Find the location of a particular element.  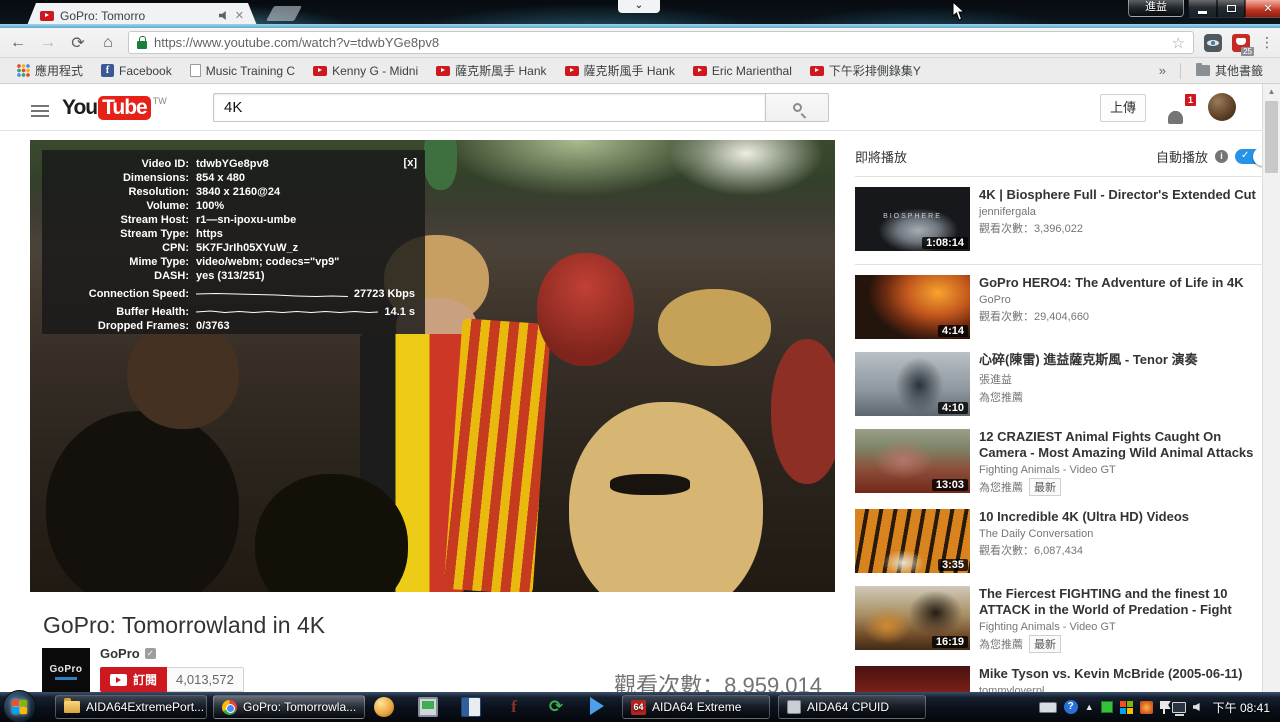

tray-green-icon is located at coordinates (1106, 707).